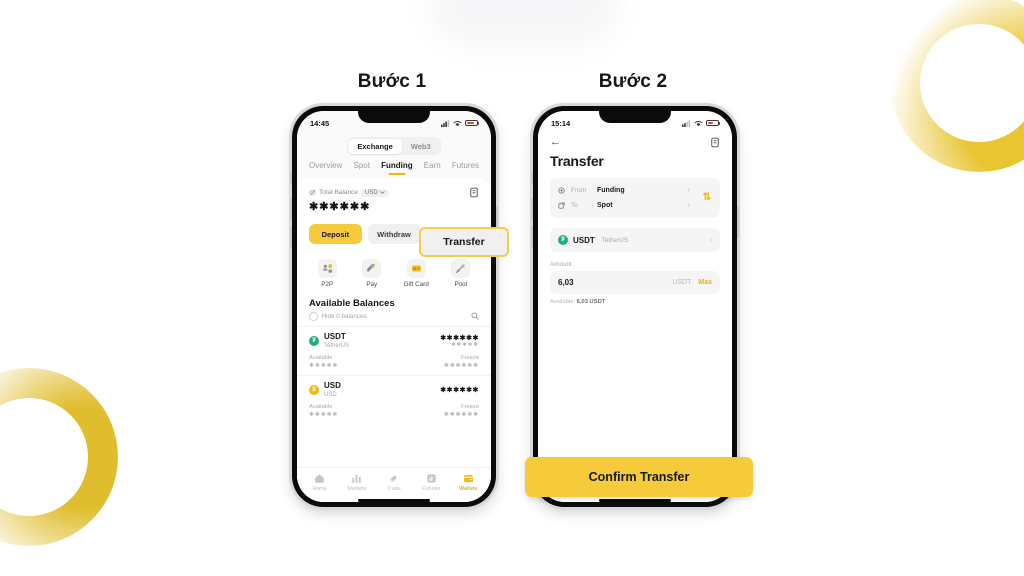 This screenshot has width=1024, height=576. What do you see at coordinates (682, 282) in the screenshot?
I see `amount-unit: USDT` at bounding box center [682, 282].